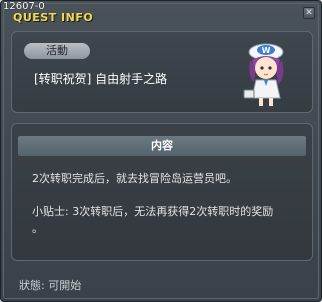 The height and width of the screenshot is (302, 322). Describe the element at coordinates (53, 17) in the screenshot. I see `window-title: QUEST INFO` at that location.